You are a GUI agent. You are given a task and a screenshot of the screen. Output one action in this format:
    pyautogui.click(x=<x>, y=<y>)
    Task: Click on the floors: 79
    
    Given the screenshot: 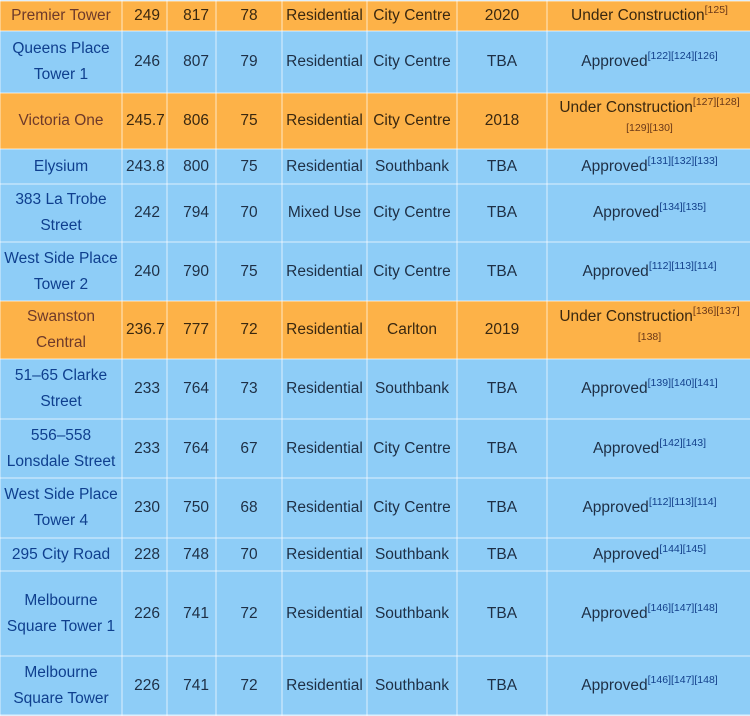 What is the action you would take?
    pyautogui.click(x=249, y=62)
    